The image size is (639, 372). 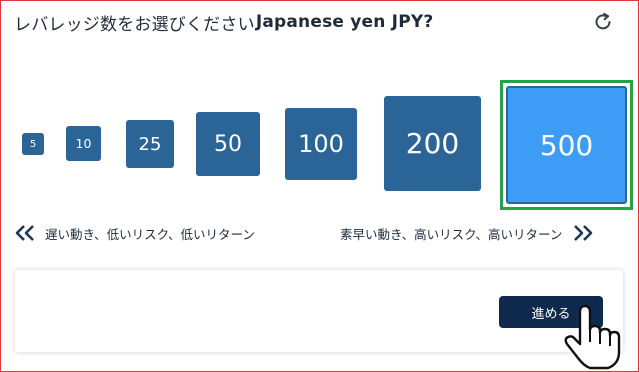 I want to click on leverage-option-100: 100, so click(x=321, y=144).